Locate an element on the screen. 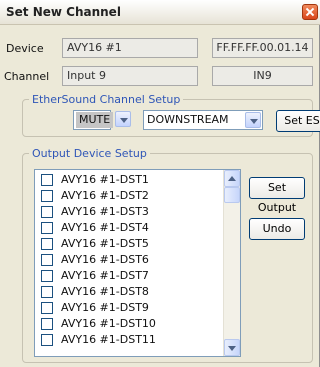  window-title: Set New Channel is located at coordinates (63, 12).